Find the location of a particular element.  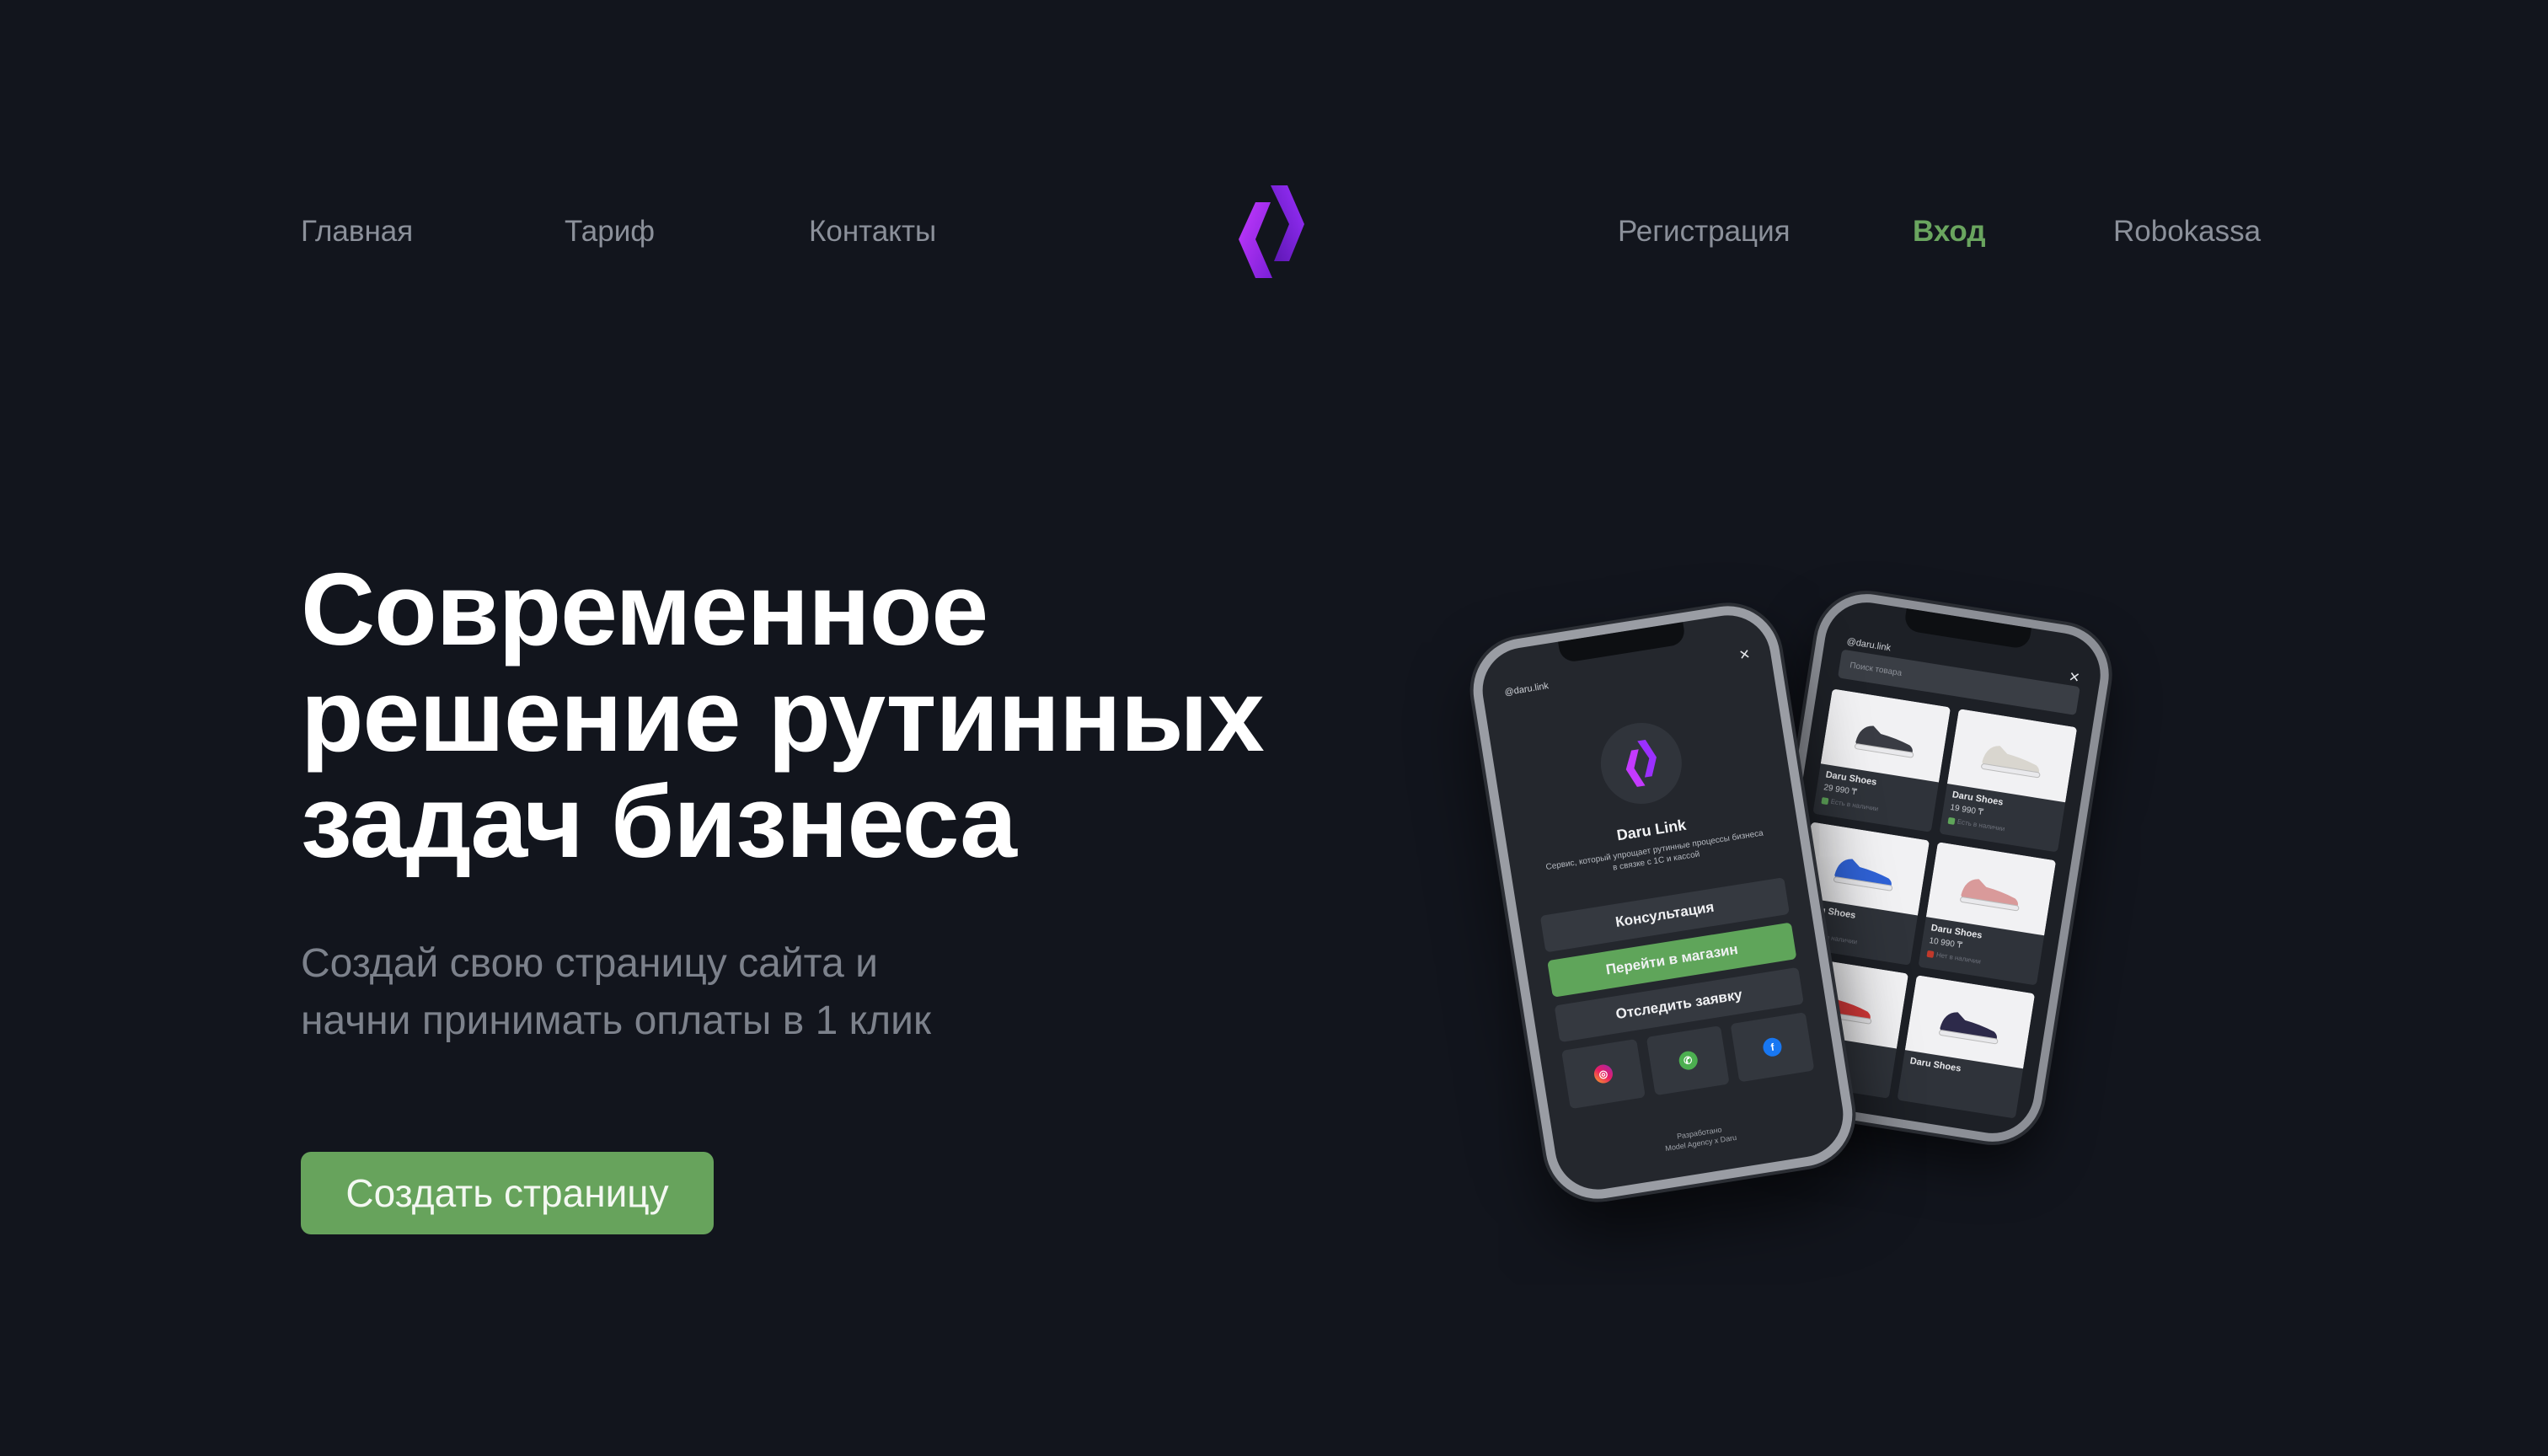

hero-subtitle-line: начни принимать оплаты в 1 клик is located at coordinates (616, 1020).